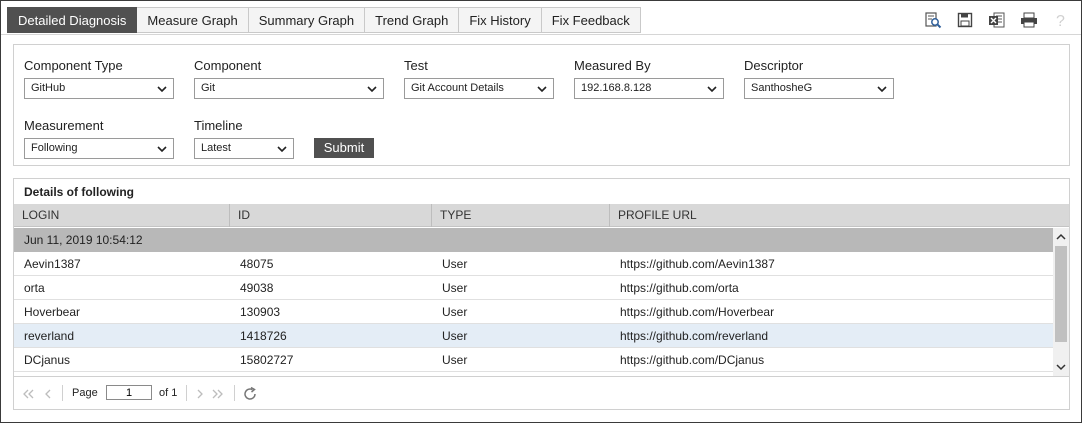  I want to click on cell-login: reverland, so click(49, 336).